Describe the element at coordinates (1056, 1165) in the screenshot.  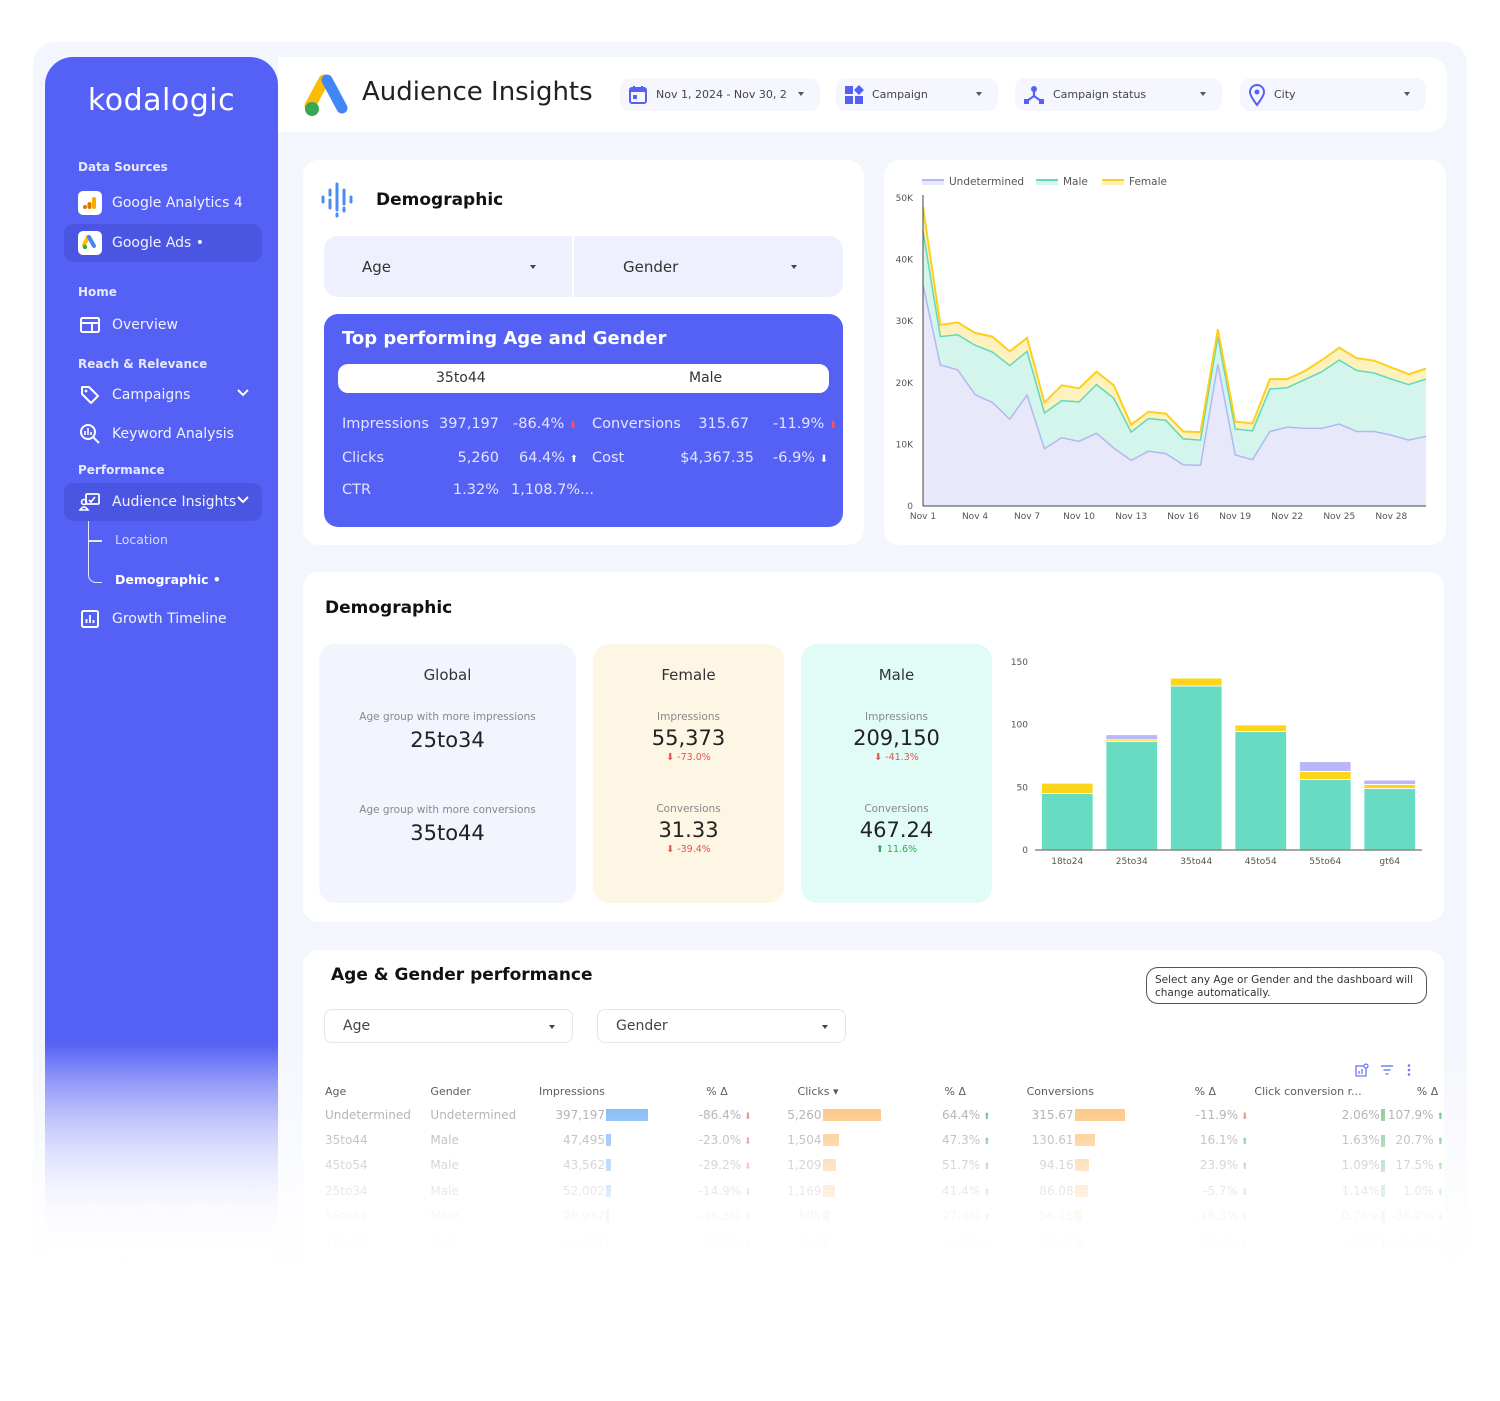
I see `cell-value: 94.16` at that location.